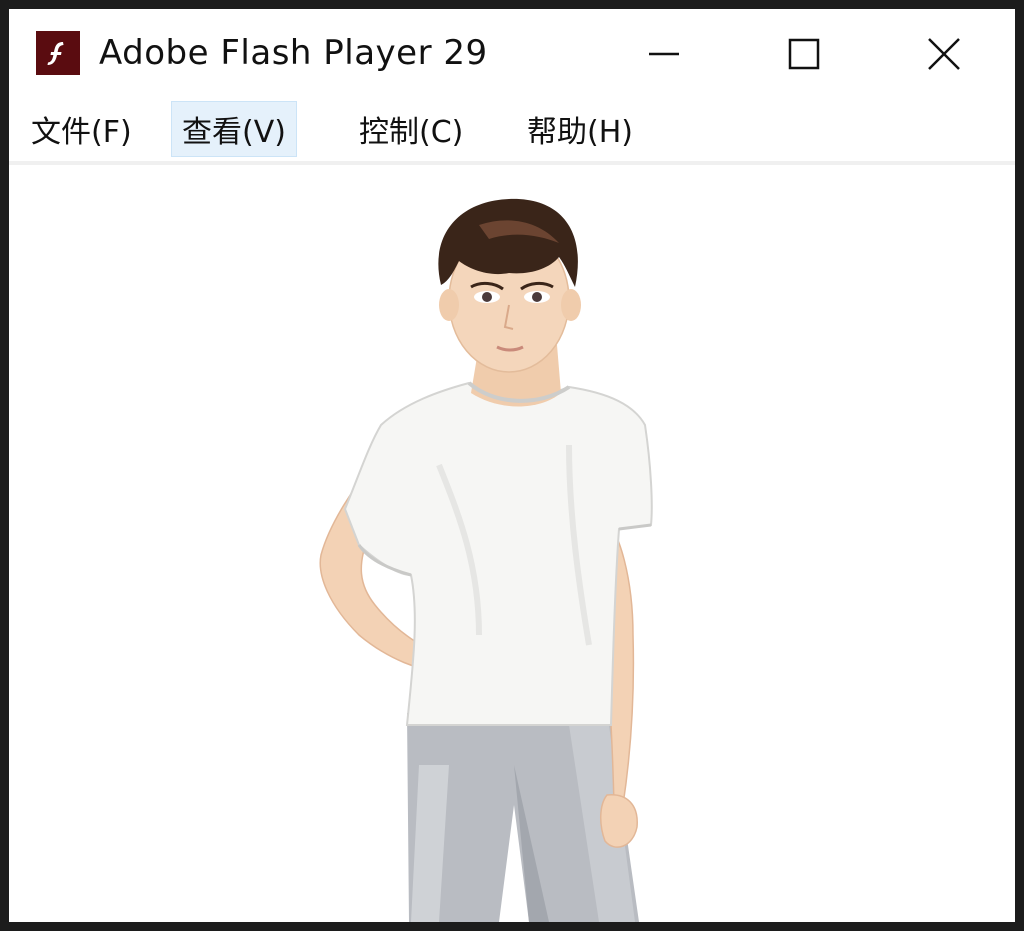 The height and width of the screenshot is (931, 1024). I want to click on flash-player-icon, so click(58, 53).